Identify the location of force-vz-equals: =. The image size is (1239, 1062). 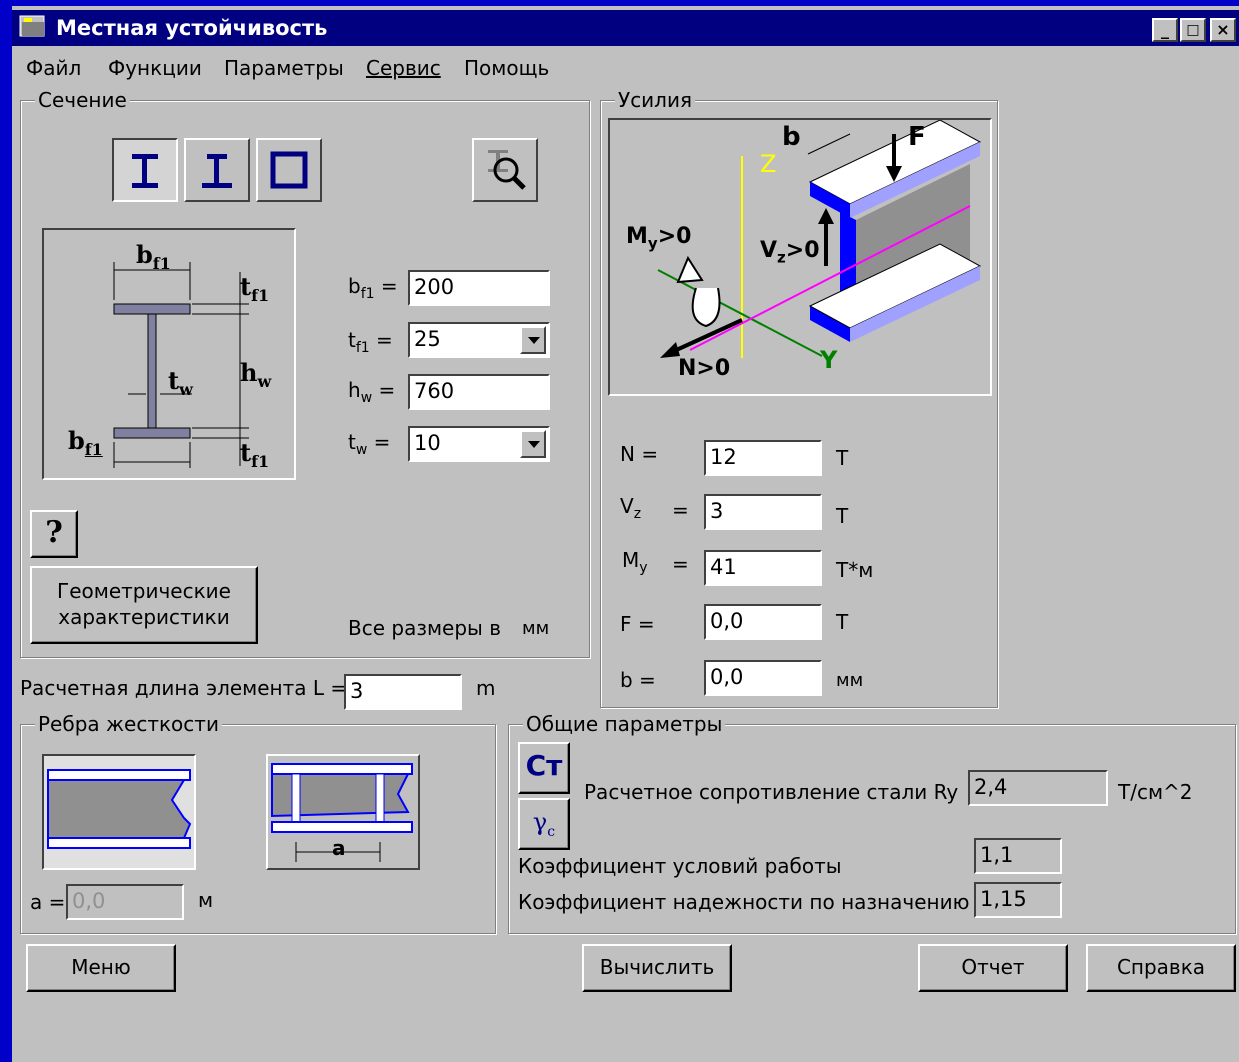
(680, 510).